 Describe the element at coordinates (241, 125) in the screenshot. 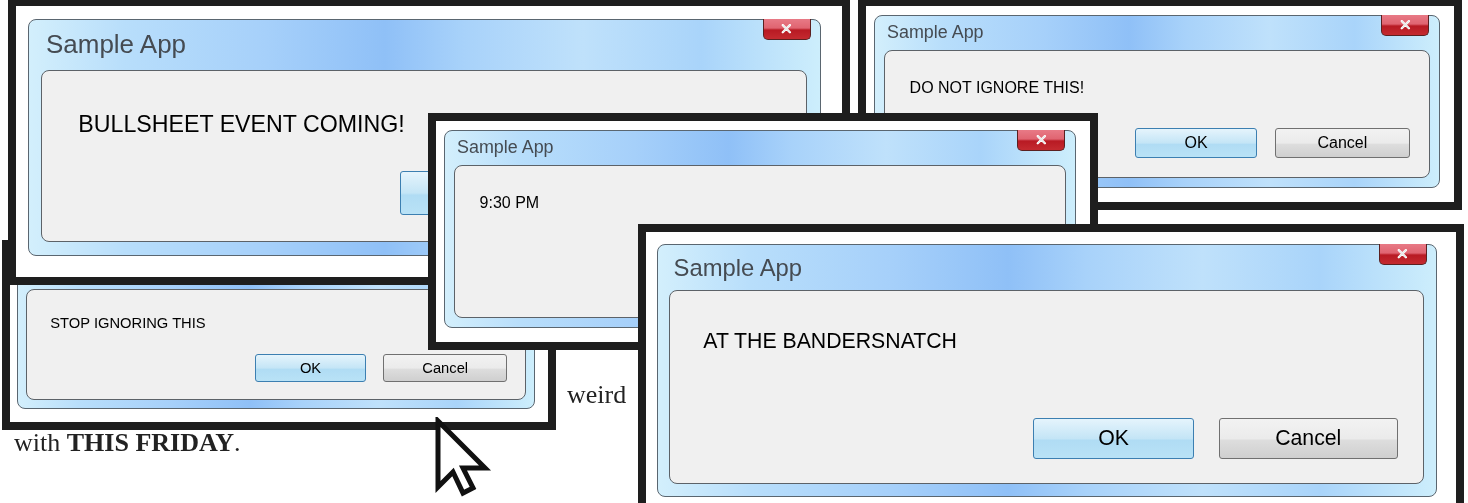

I see `dialog-message: BULLSHEET EVENT COMING!` at that location.